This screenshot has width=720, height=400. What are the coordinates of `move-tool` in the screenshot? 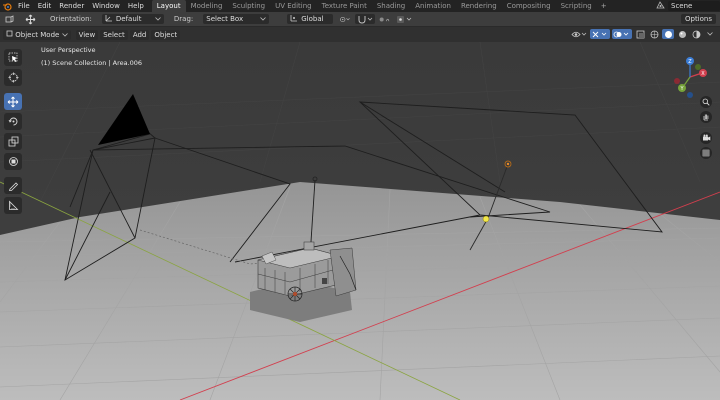 It's located at (13, 101).